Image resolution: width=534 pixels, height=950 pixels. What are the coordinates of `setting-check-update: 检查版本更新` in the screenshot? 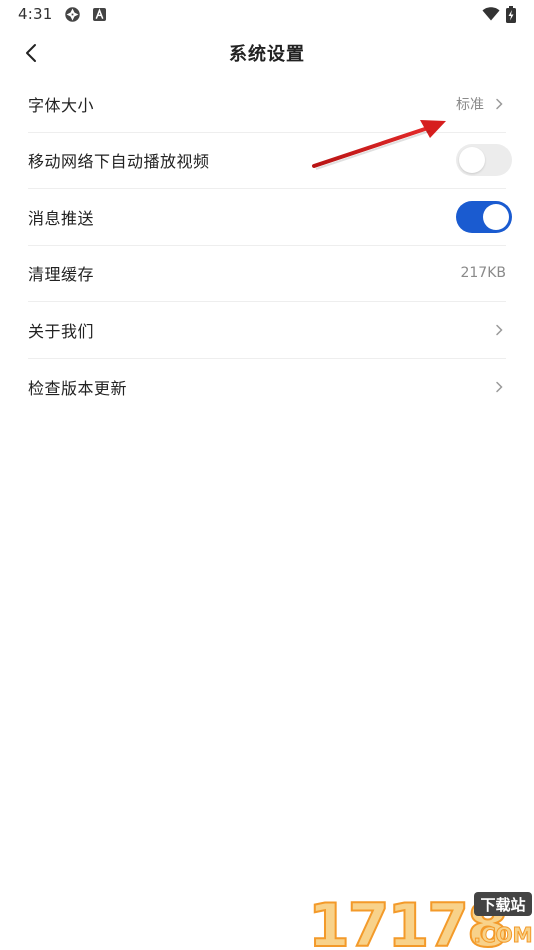 It's located at (267, 387).